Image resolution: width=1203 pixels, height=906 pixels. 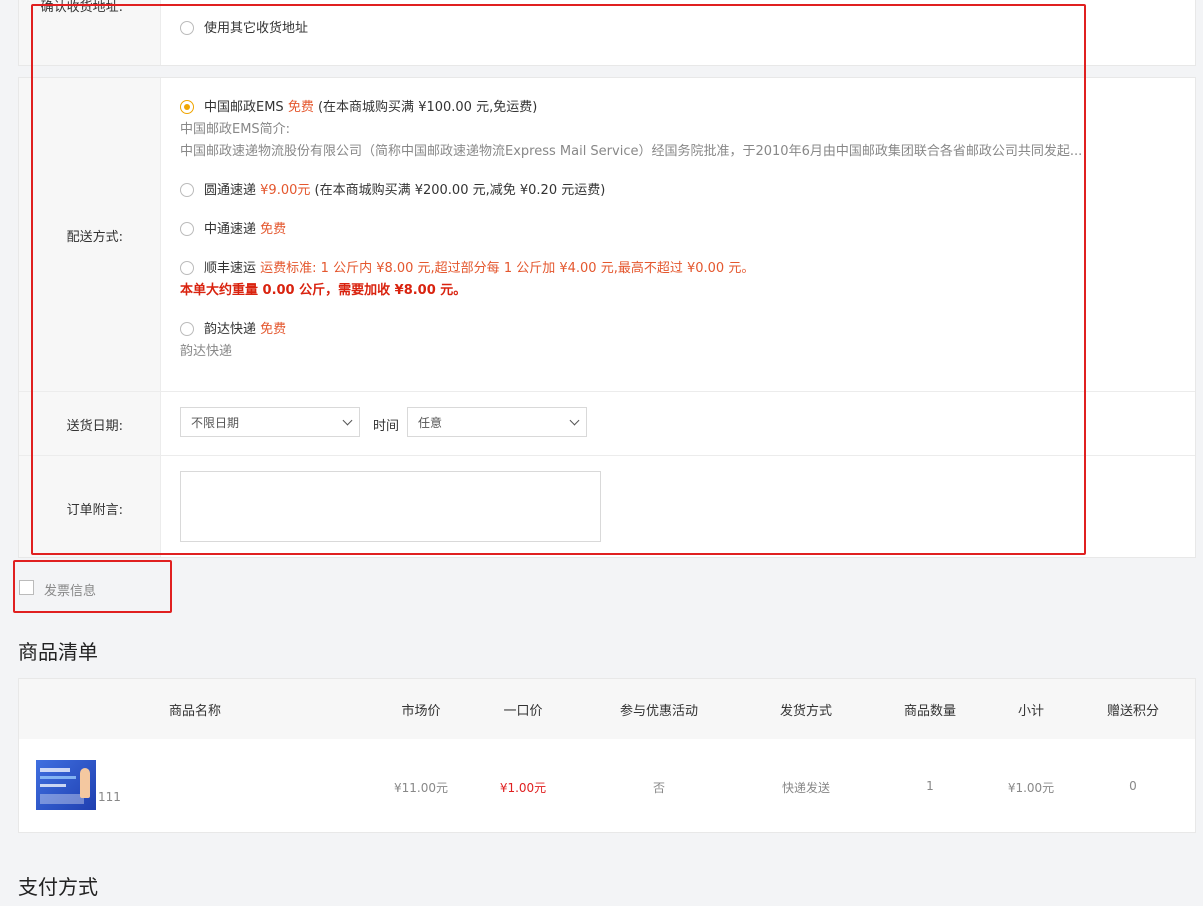 I want to click on header-quantity: 商品数量, so click(x=930, y=711).